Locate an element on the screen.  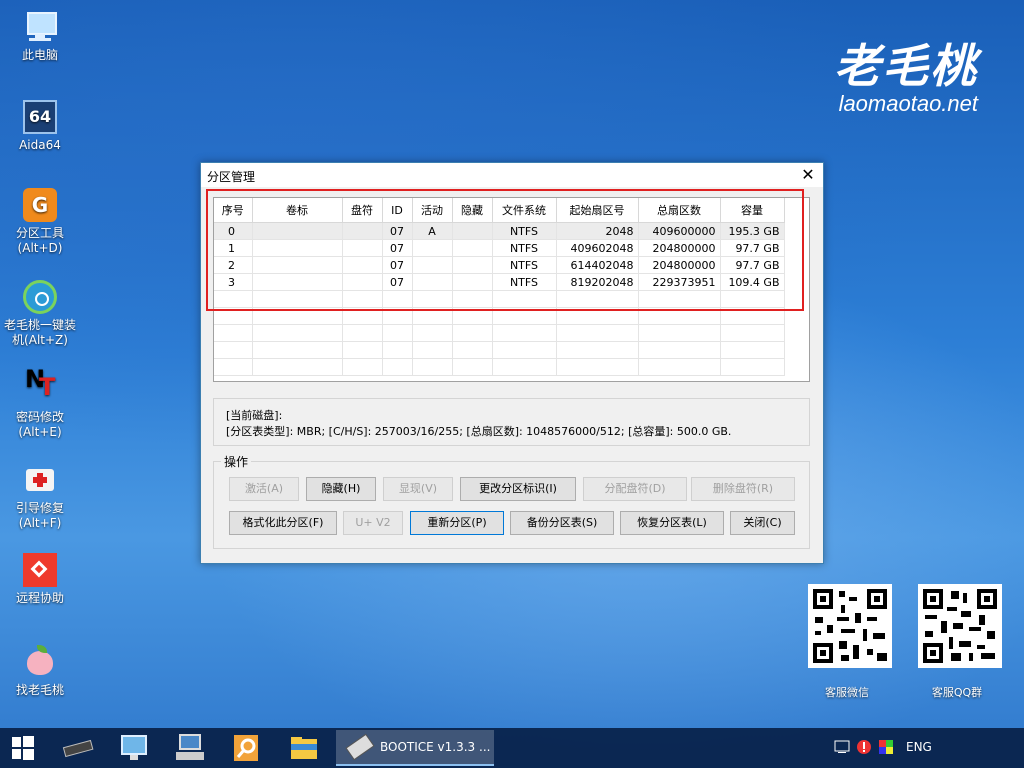
taskbar-keyboard-tool is located at coordinates (190, 748).